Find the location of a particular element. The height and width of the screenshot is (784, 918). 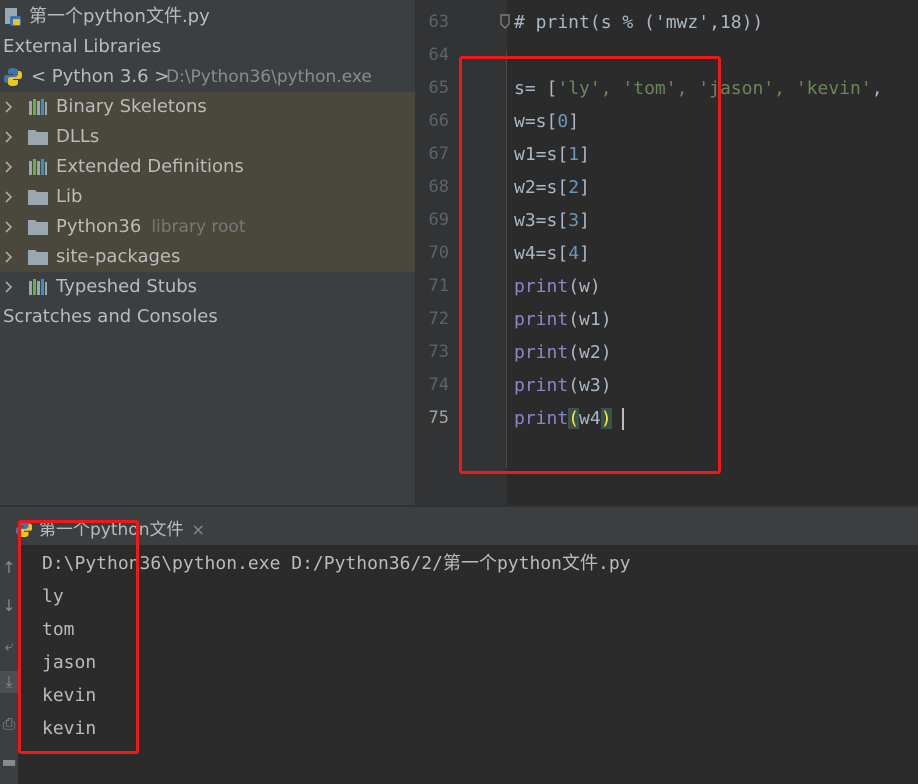

tree-item-label: Typeshed Stubs is located at coordinates (127, 286).